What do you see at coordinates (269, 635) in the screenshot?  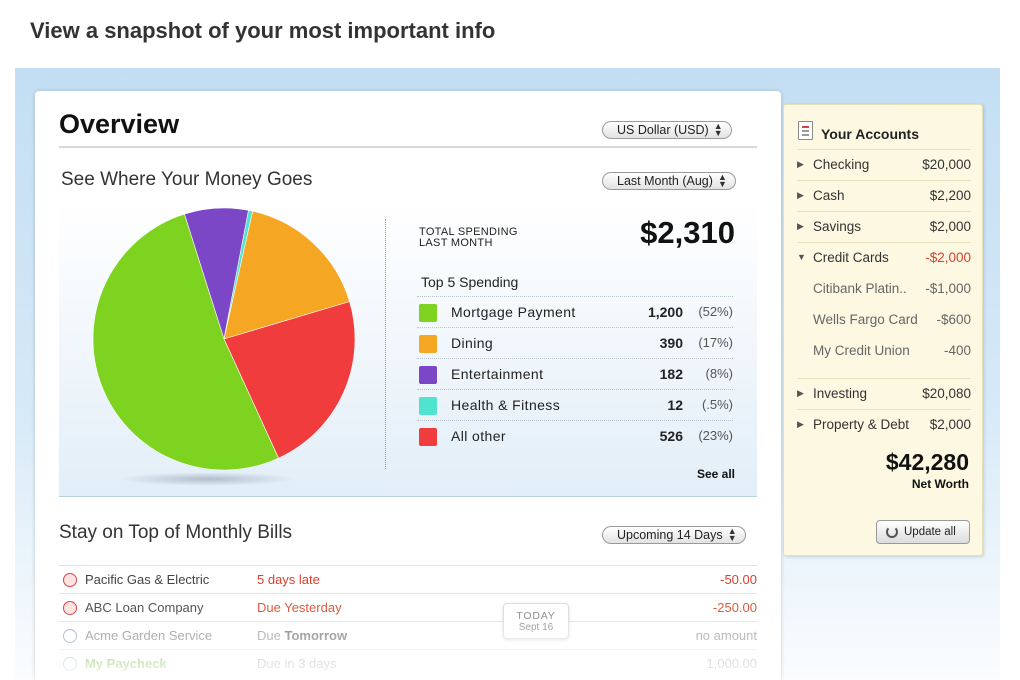 I see `bill-status-prefix: Due` at bounding box center [269, 635].